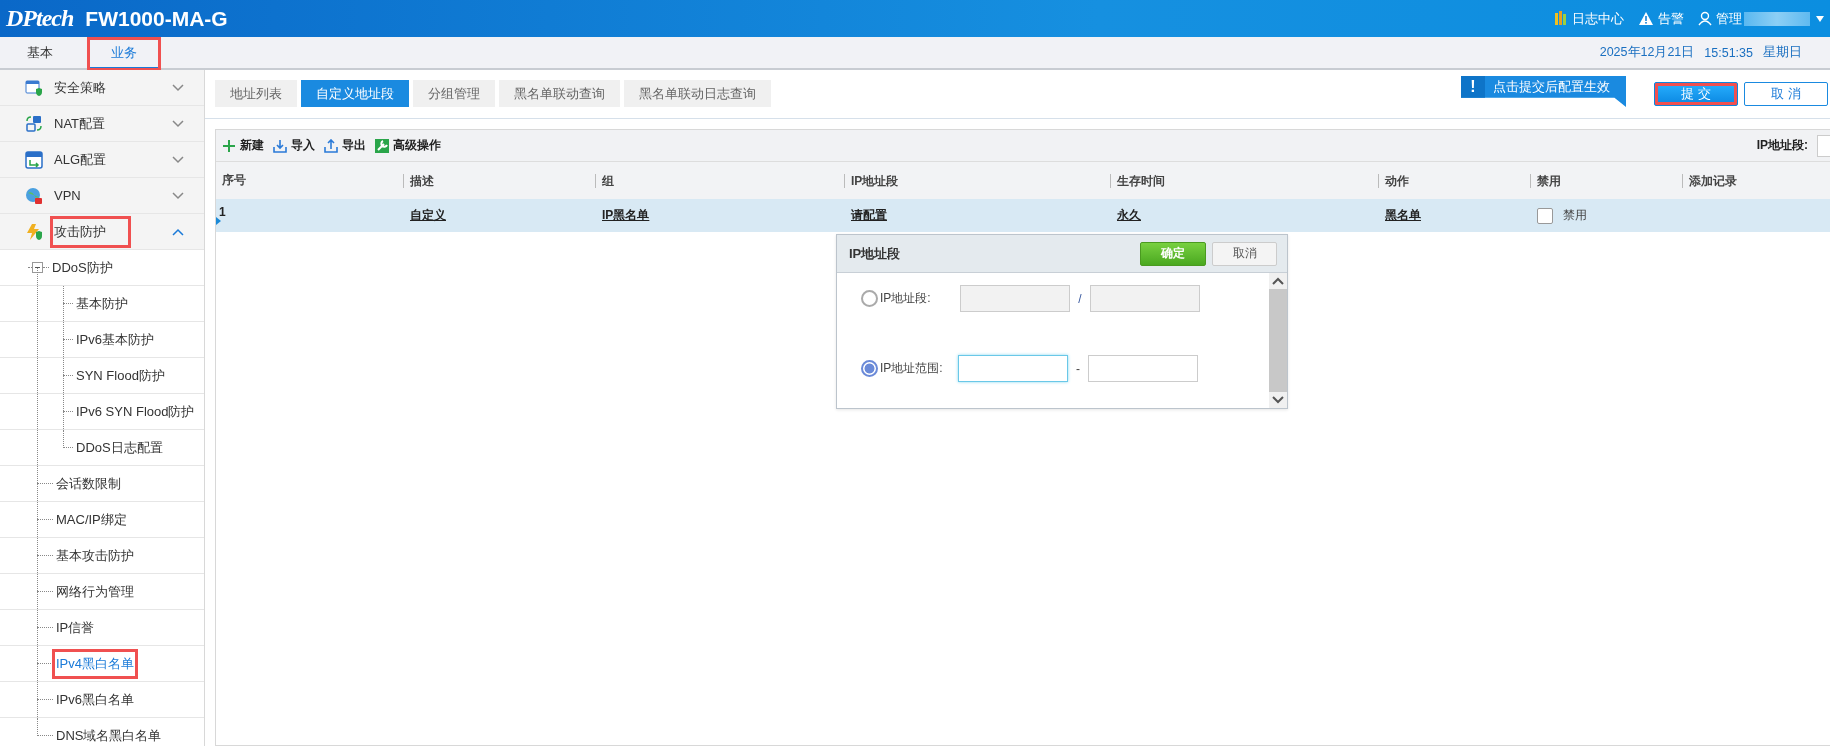  What do you see at coordinates (1820, 18) in the screenshot?
I see `caret-icon` at bounding box center [1820, 18].